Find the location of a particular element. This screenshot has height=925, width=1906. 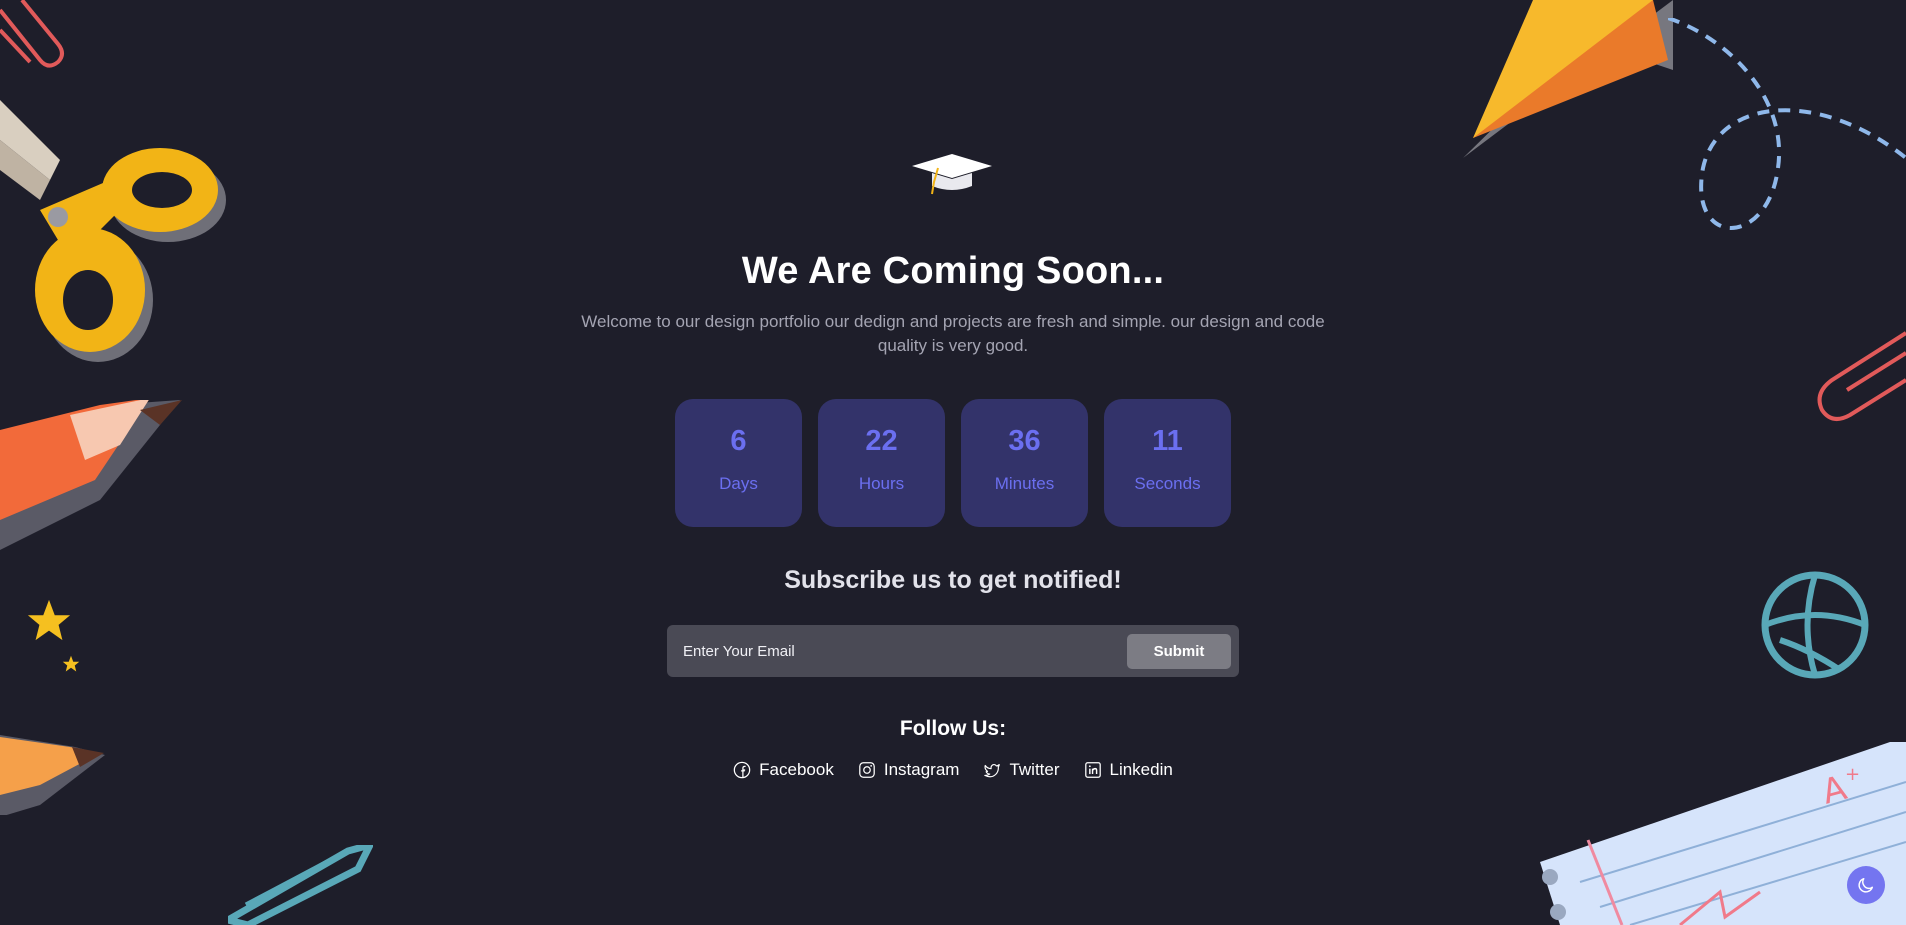

countdown-value: 22 is located at coordinates (881, 441).